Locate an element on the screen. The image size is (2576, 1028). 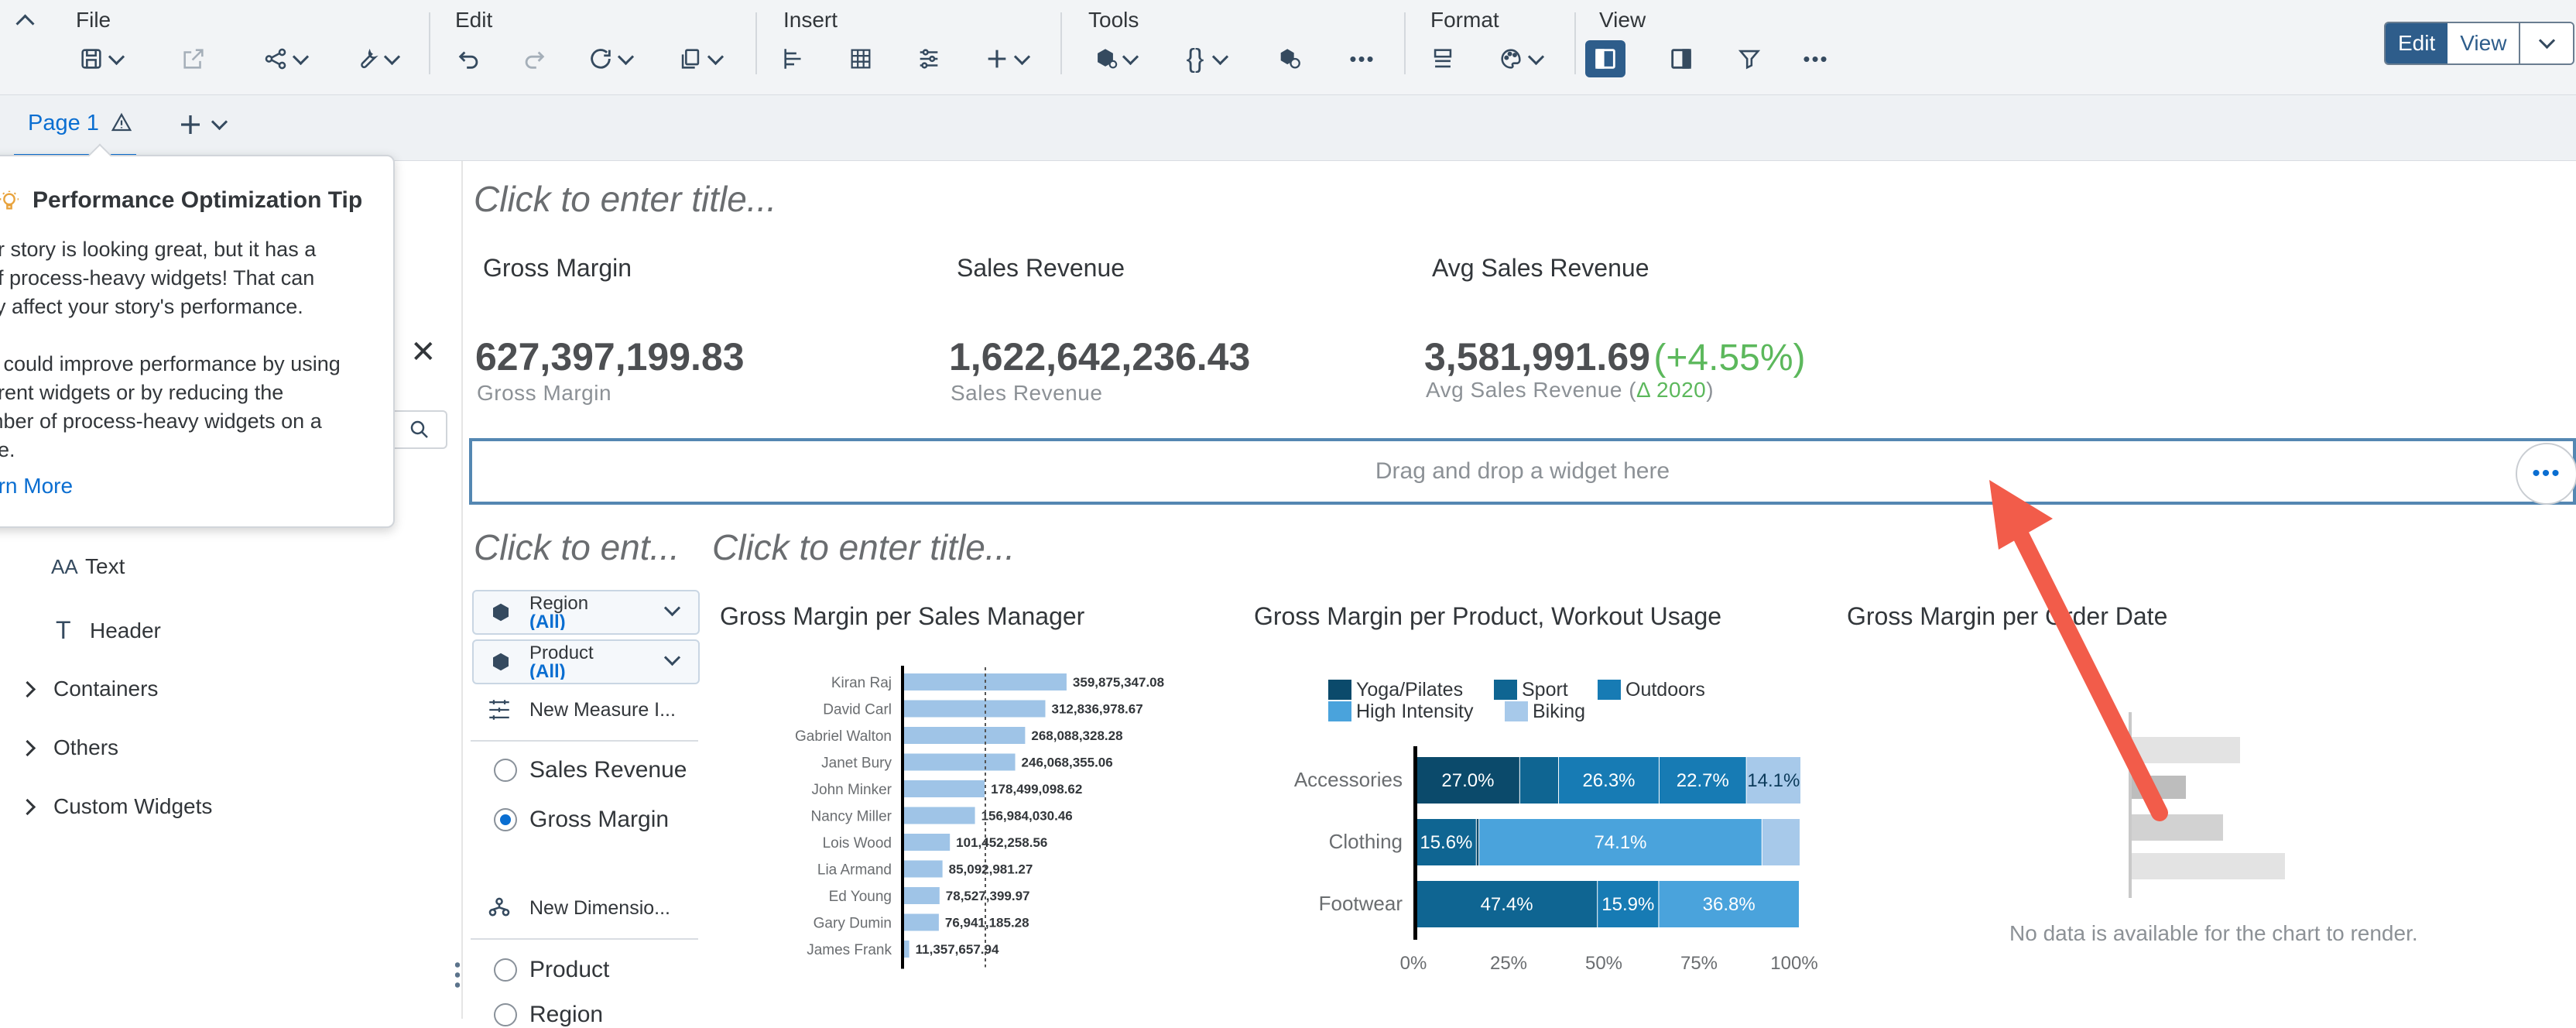
mode-dropdown-button is located at coordinates (2547, 43).